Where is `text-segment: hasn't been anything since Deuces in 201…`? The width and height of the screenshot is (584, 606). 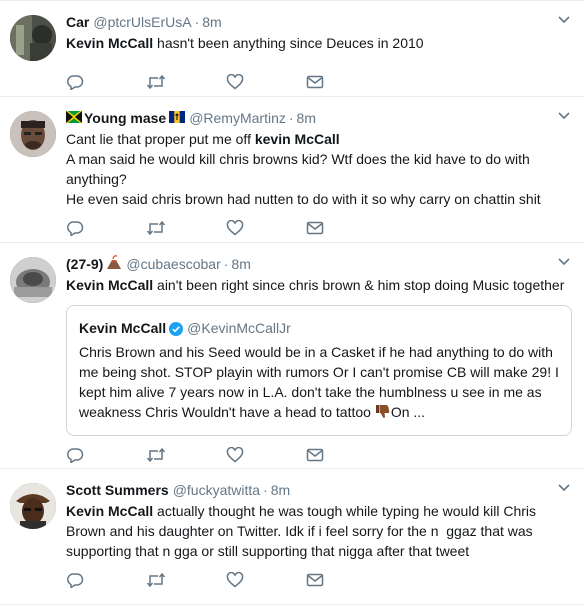 text-segment: hasn't been anything since Deuces in 201… is located at coordinates (288, 43).